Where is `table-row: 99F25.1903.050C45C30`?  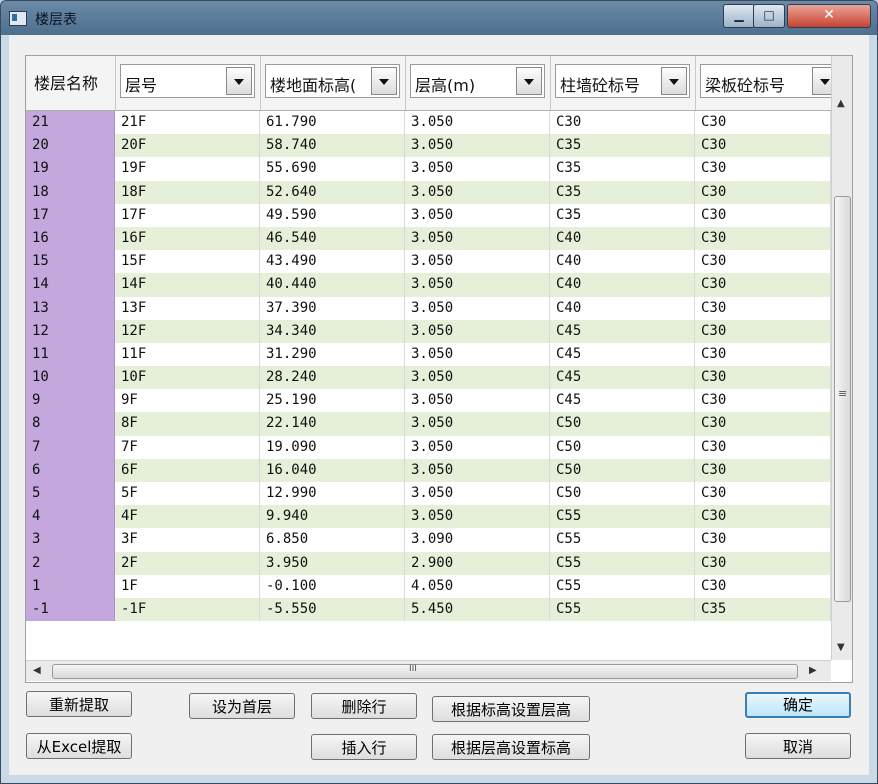
table-row: 99F25.1903.050C45C30 is located at coordinates (428, 400).